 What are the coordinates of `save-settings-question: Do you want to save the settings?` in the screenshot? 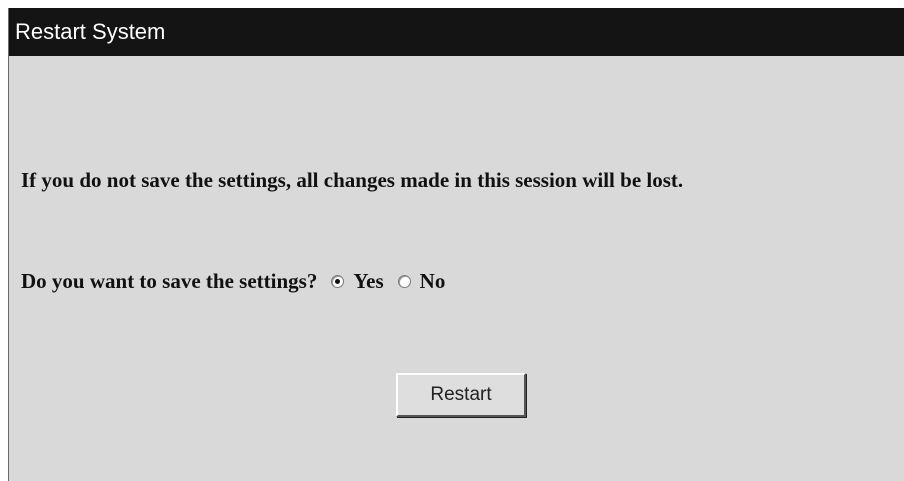 It's located at (169, 280).